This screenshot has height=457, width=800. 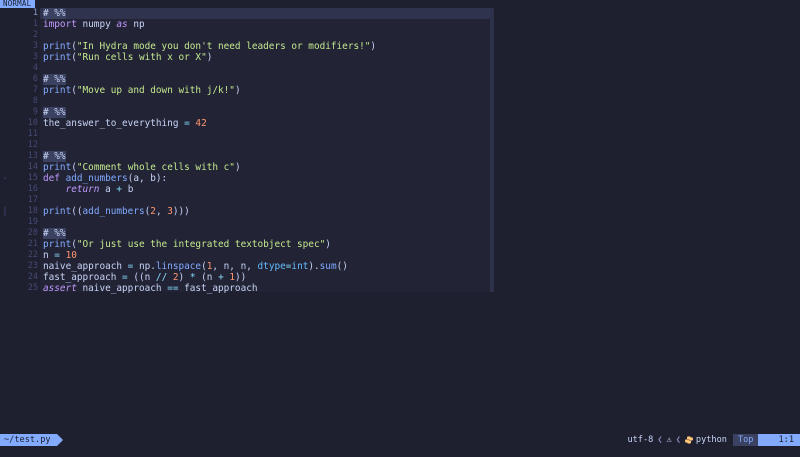 What do you see at coordinates (32, 167) in the screenshot?
I see `line-number: 14` at bounding box center [32, 167].